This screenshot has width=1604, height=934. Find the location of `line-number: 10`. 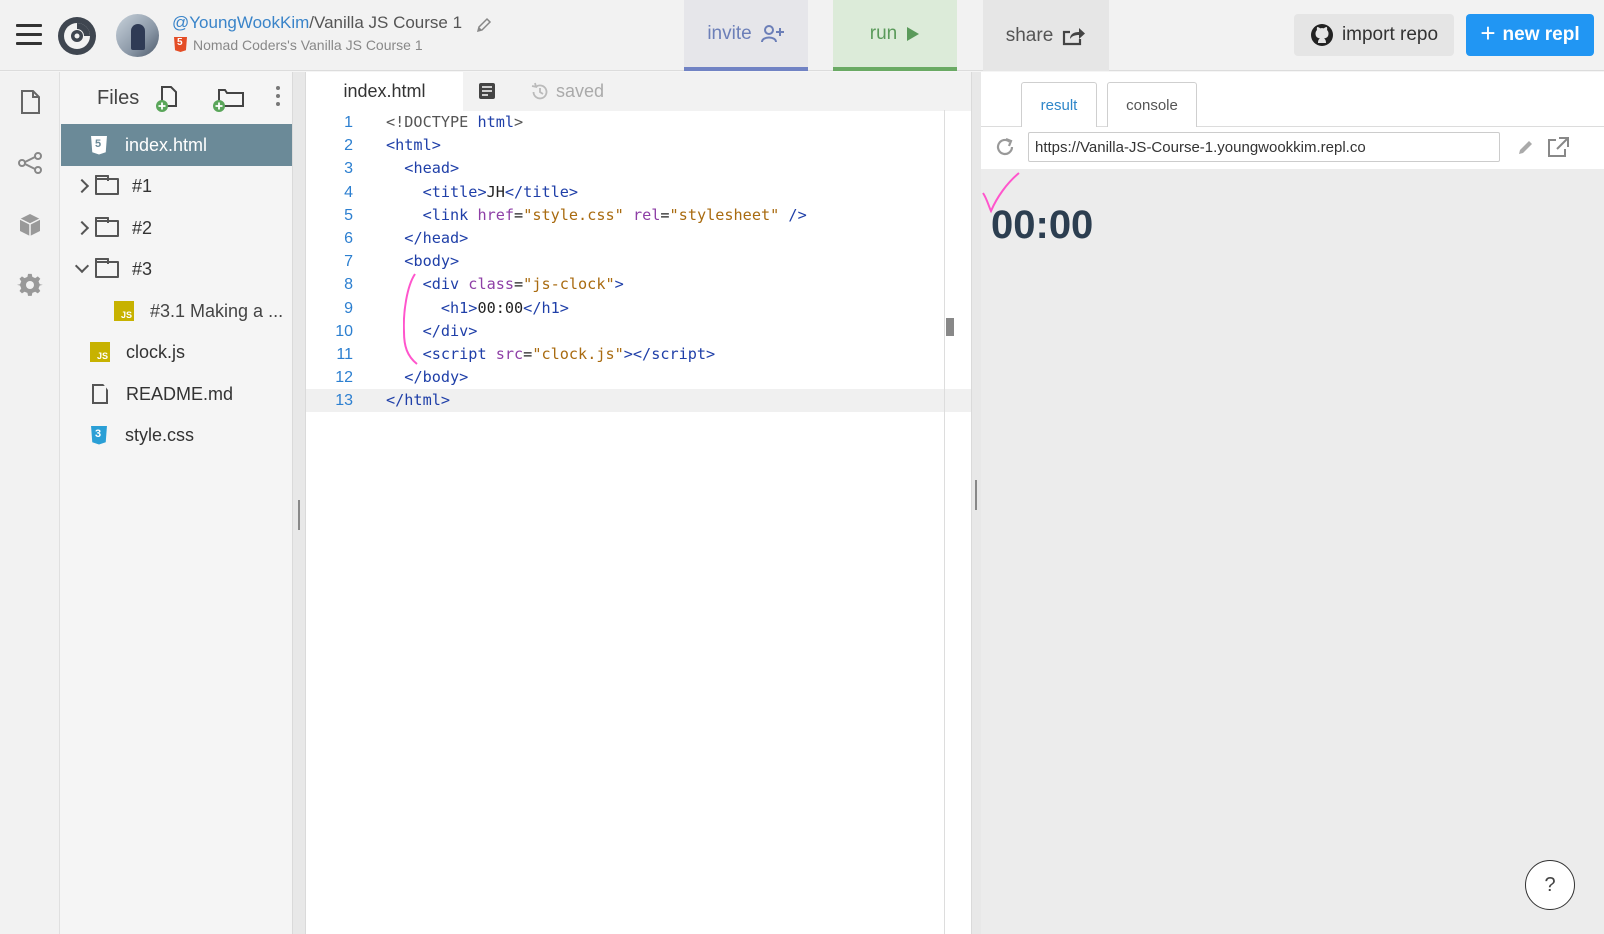

line-number: 10 is located at coordinates (344, 331).